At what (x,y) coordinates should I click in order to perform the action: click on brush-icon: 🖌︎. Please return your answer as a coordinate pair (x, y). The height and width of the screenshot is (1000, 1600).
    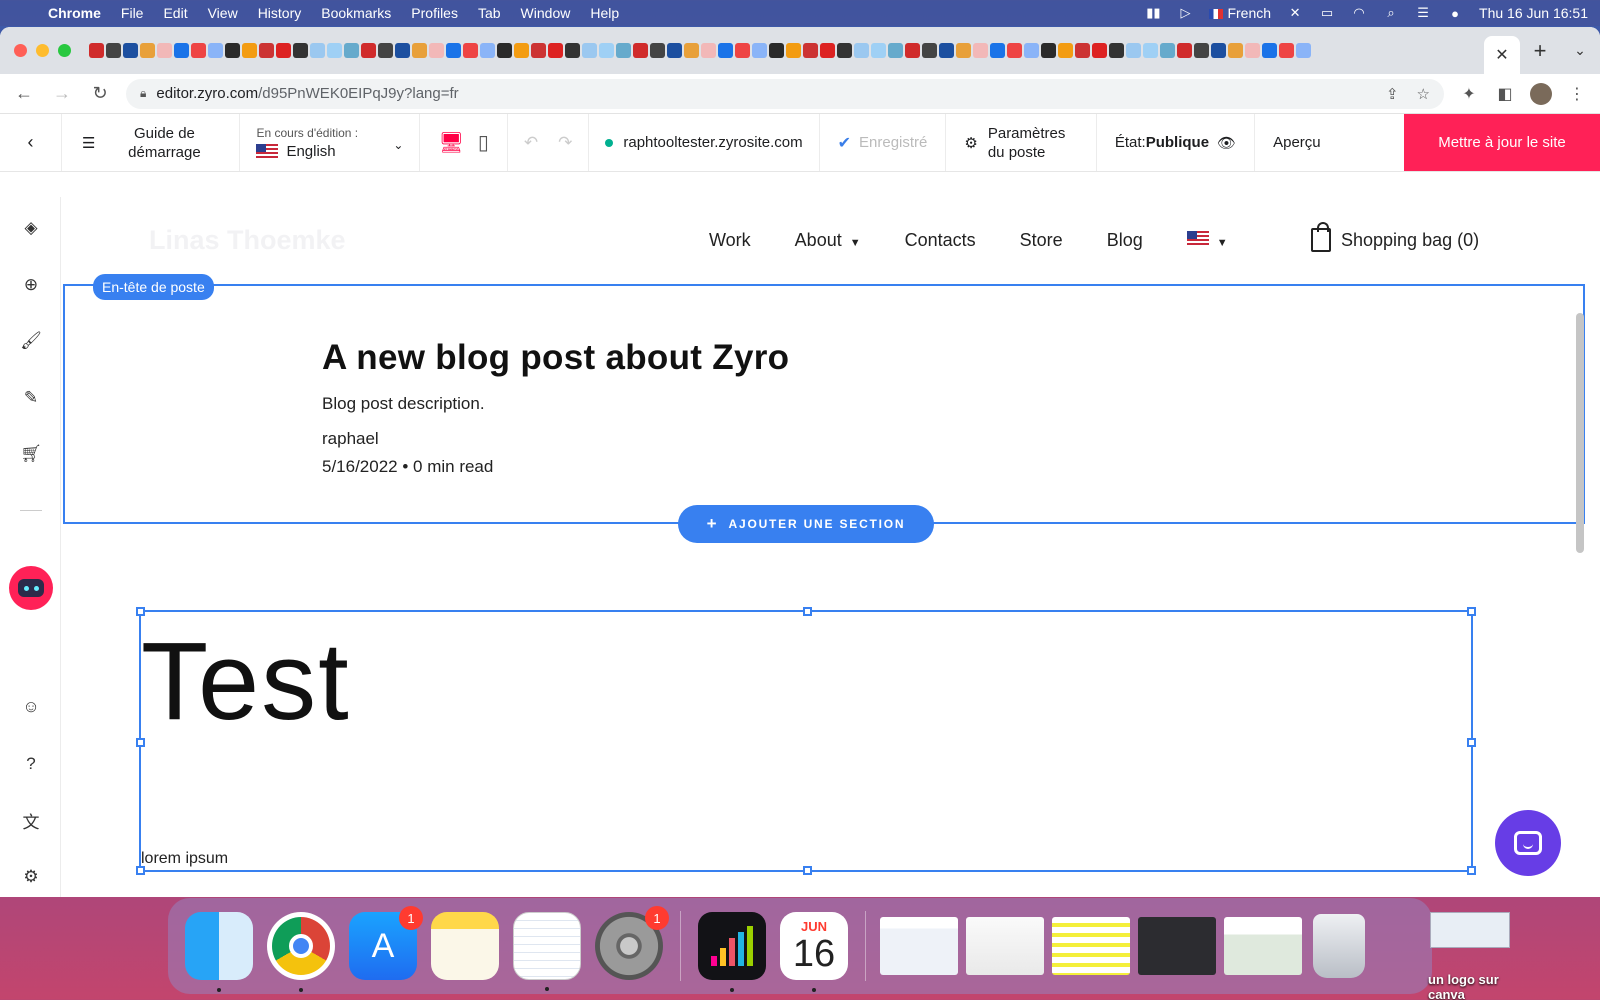
    Looking at the image, I should click on (31, 341).